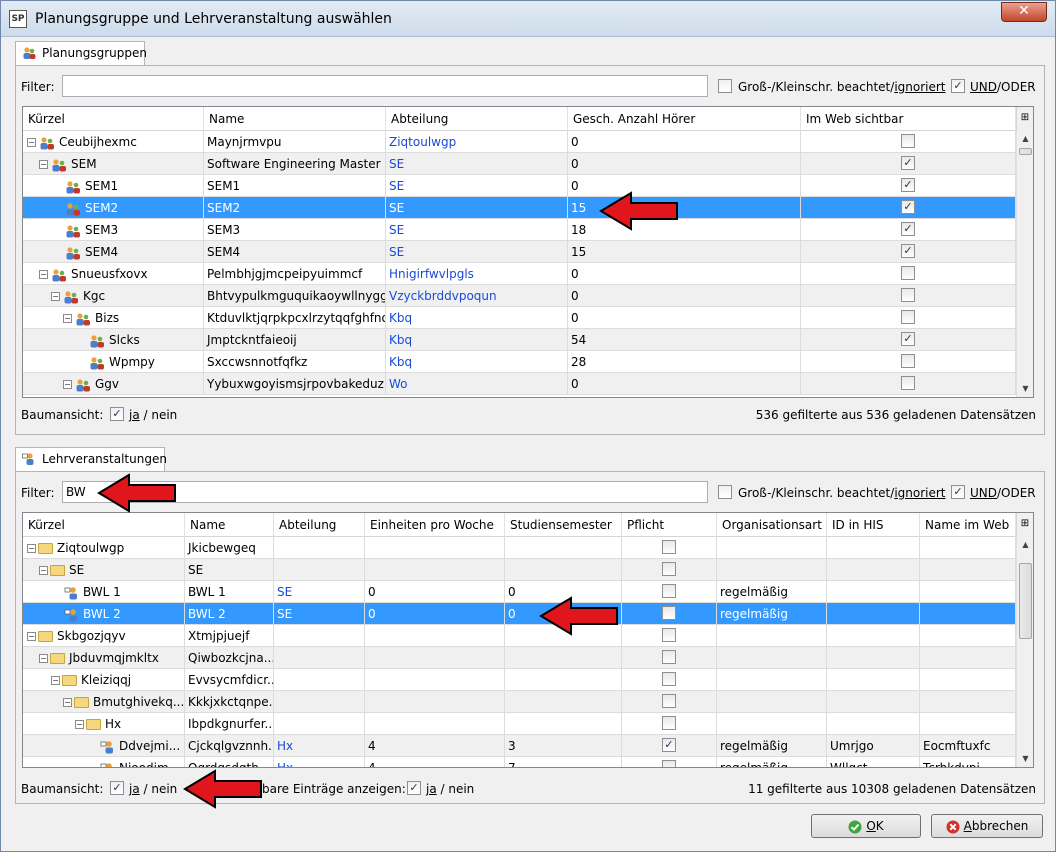 The height and width of the screenshot is (852, 1056). I want to click on table-row: − SE SE, so click(519, 570).